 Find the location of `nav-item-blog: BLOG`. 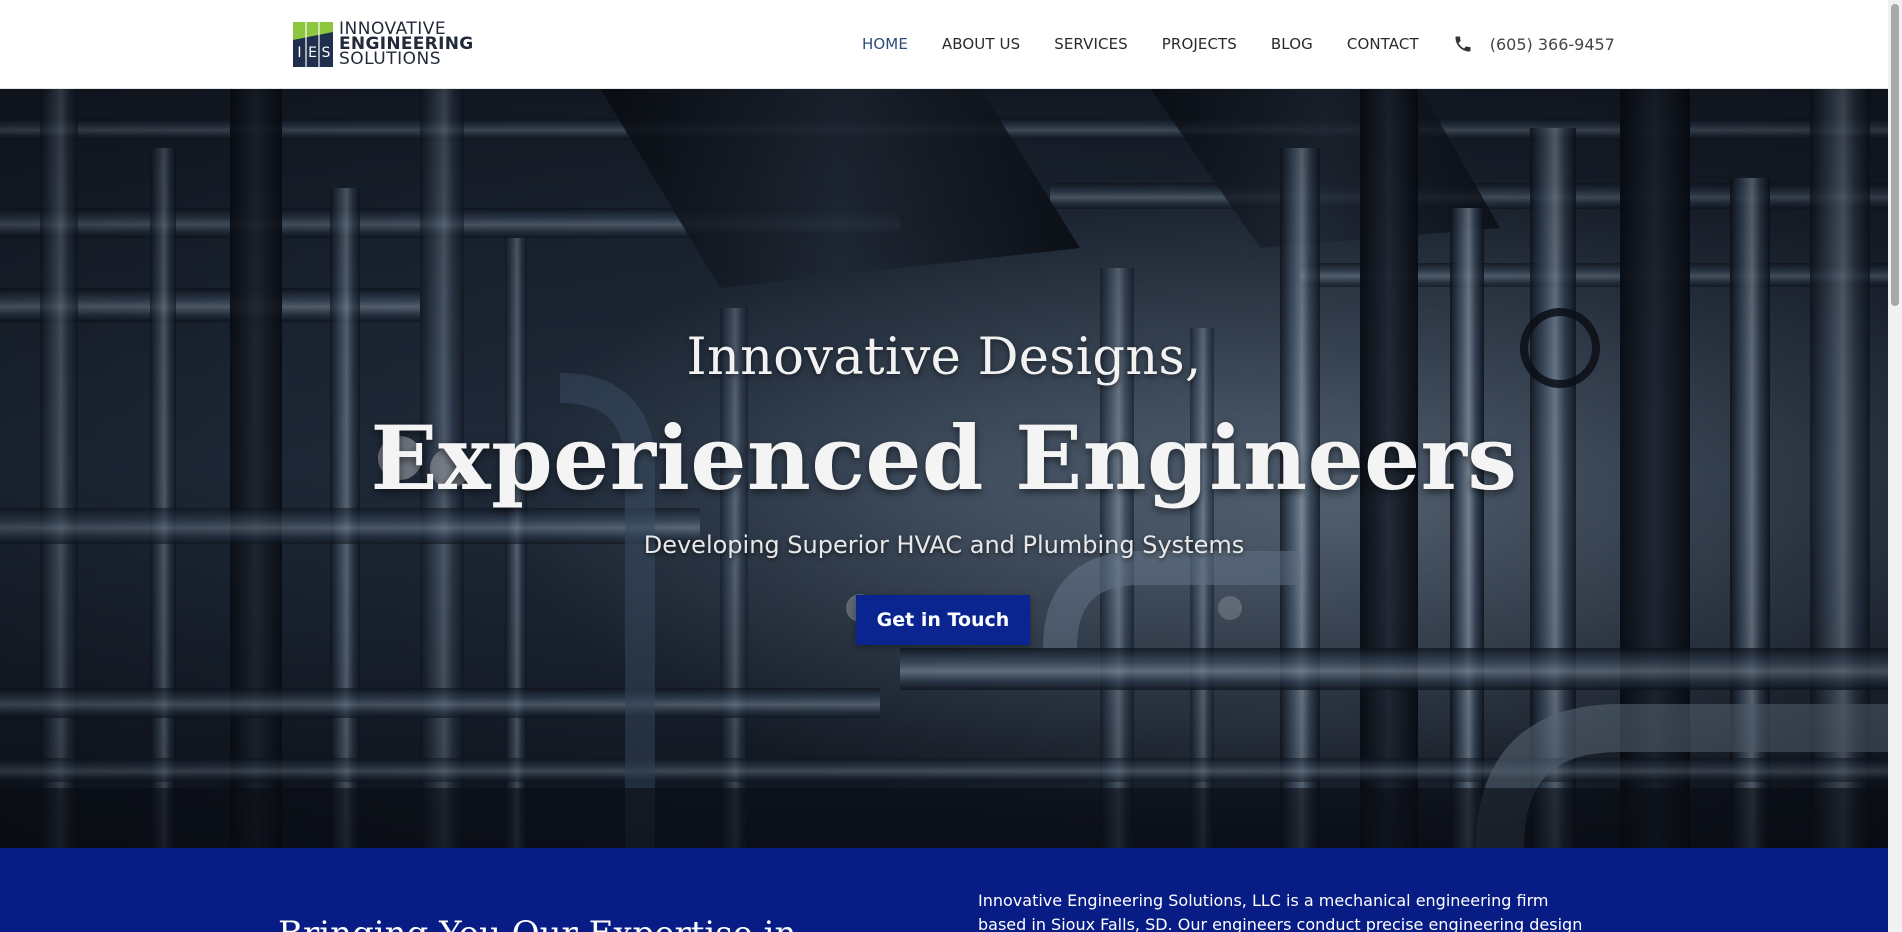

nav-item-blog: BLOG is located at coordinates (1292, 44).